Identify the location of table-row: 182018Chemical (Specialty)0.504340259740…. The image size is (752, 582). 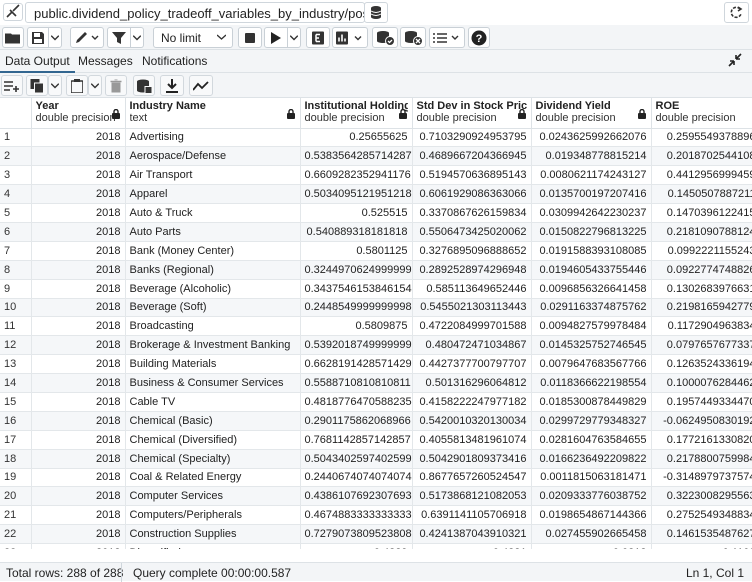
(376, 458).